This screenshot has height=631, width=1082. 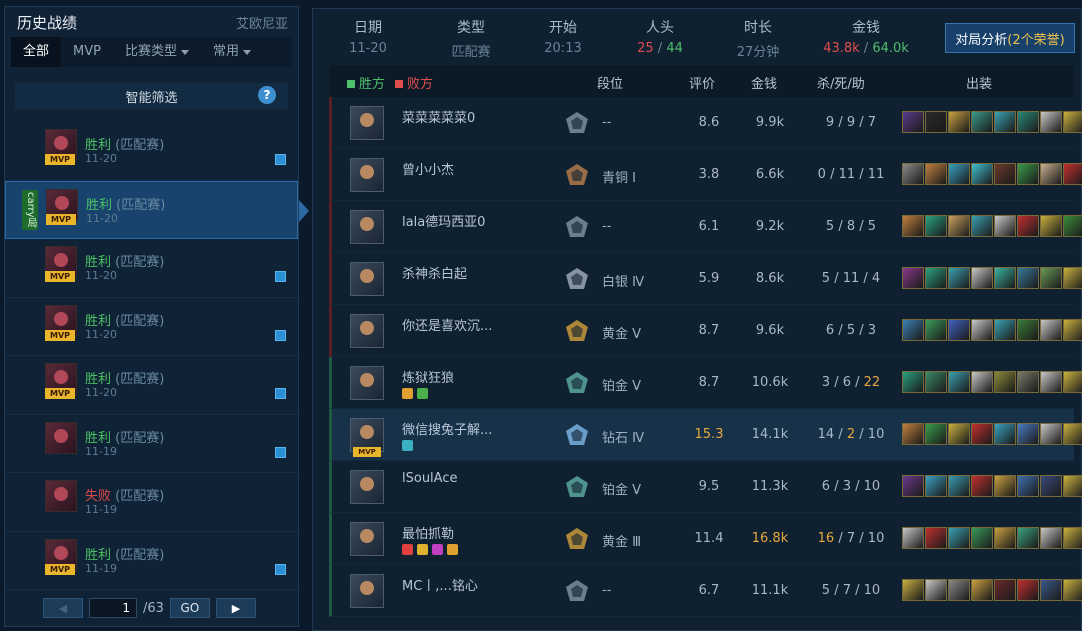 I want to click on player-row: lSoulAce 铂金 Ⅴ 9.5 11.3k 6 / 3 / 10, so click(x=705, y=487).